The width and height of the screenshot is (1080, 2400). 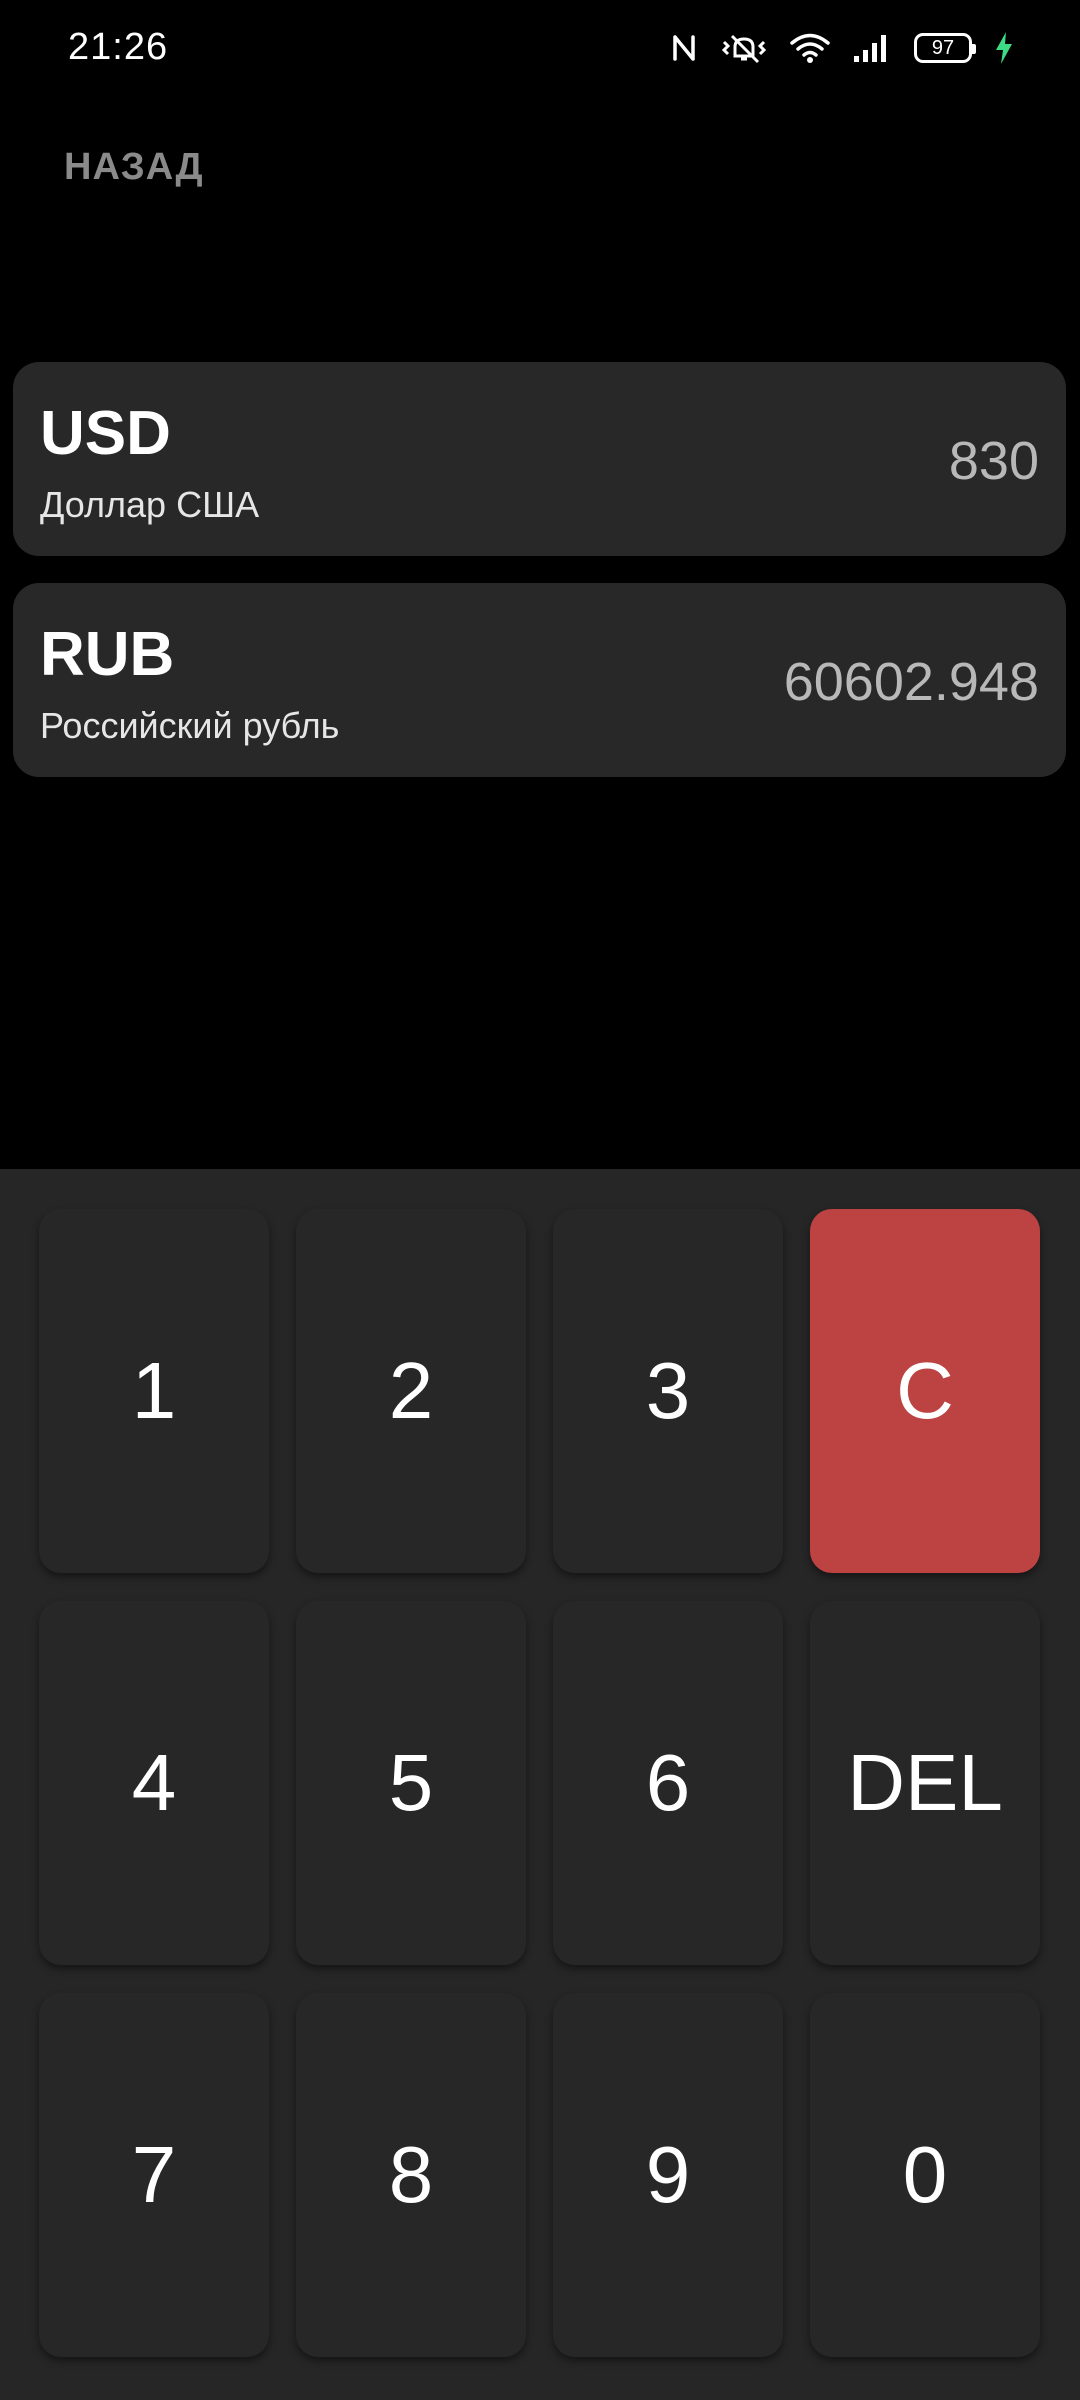 I want to click on currency-amount: 60602.948, so click(x=911, y=682).